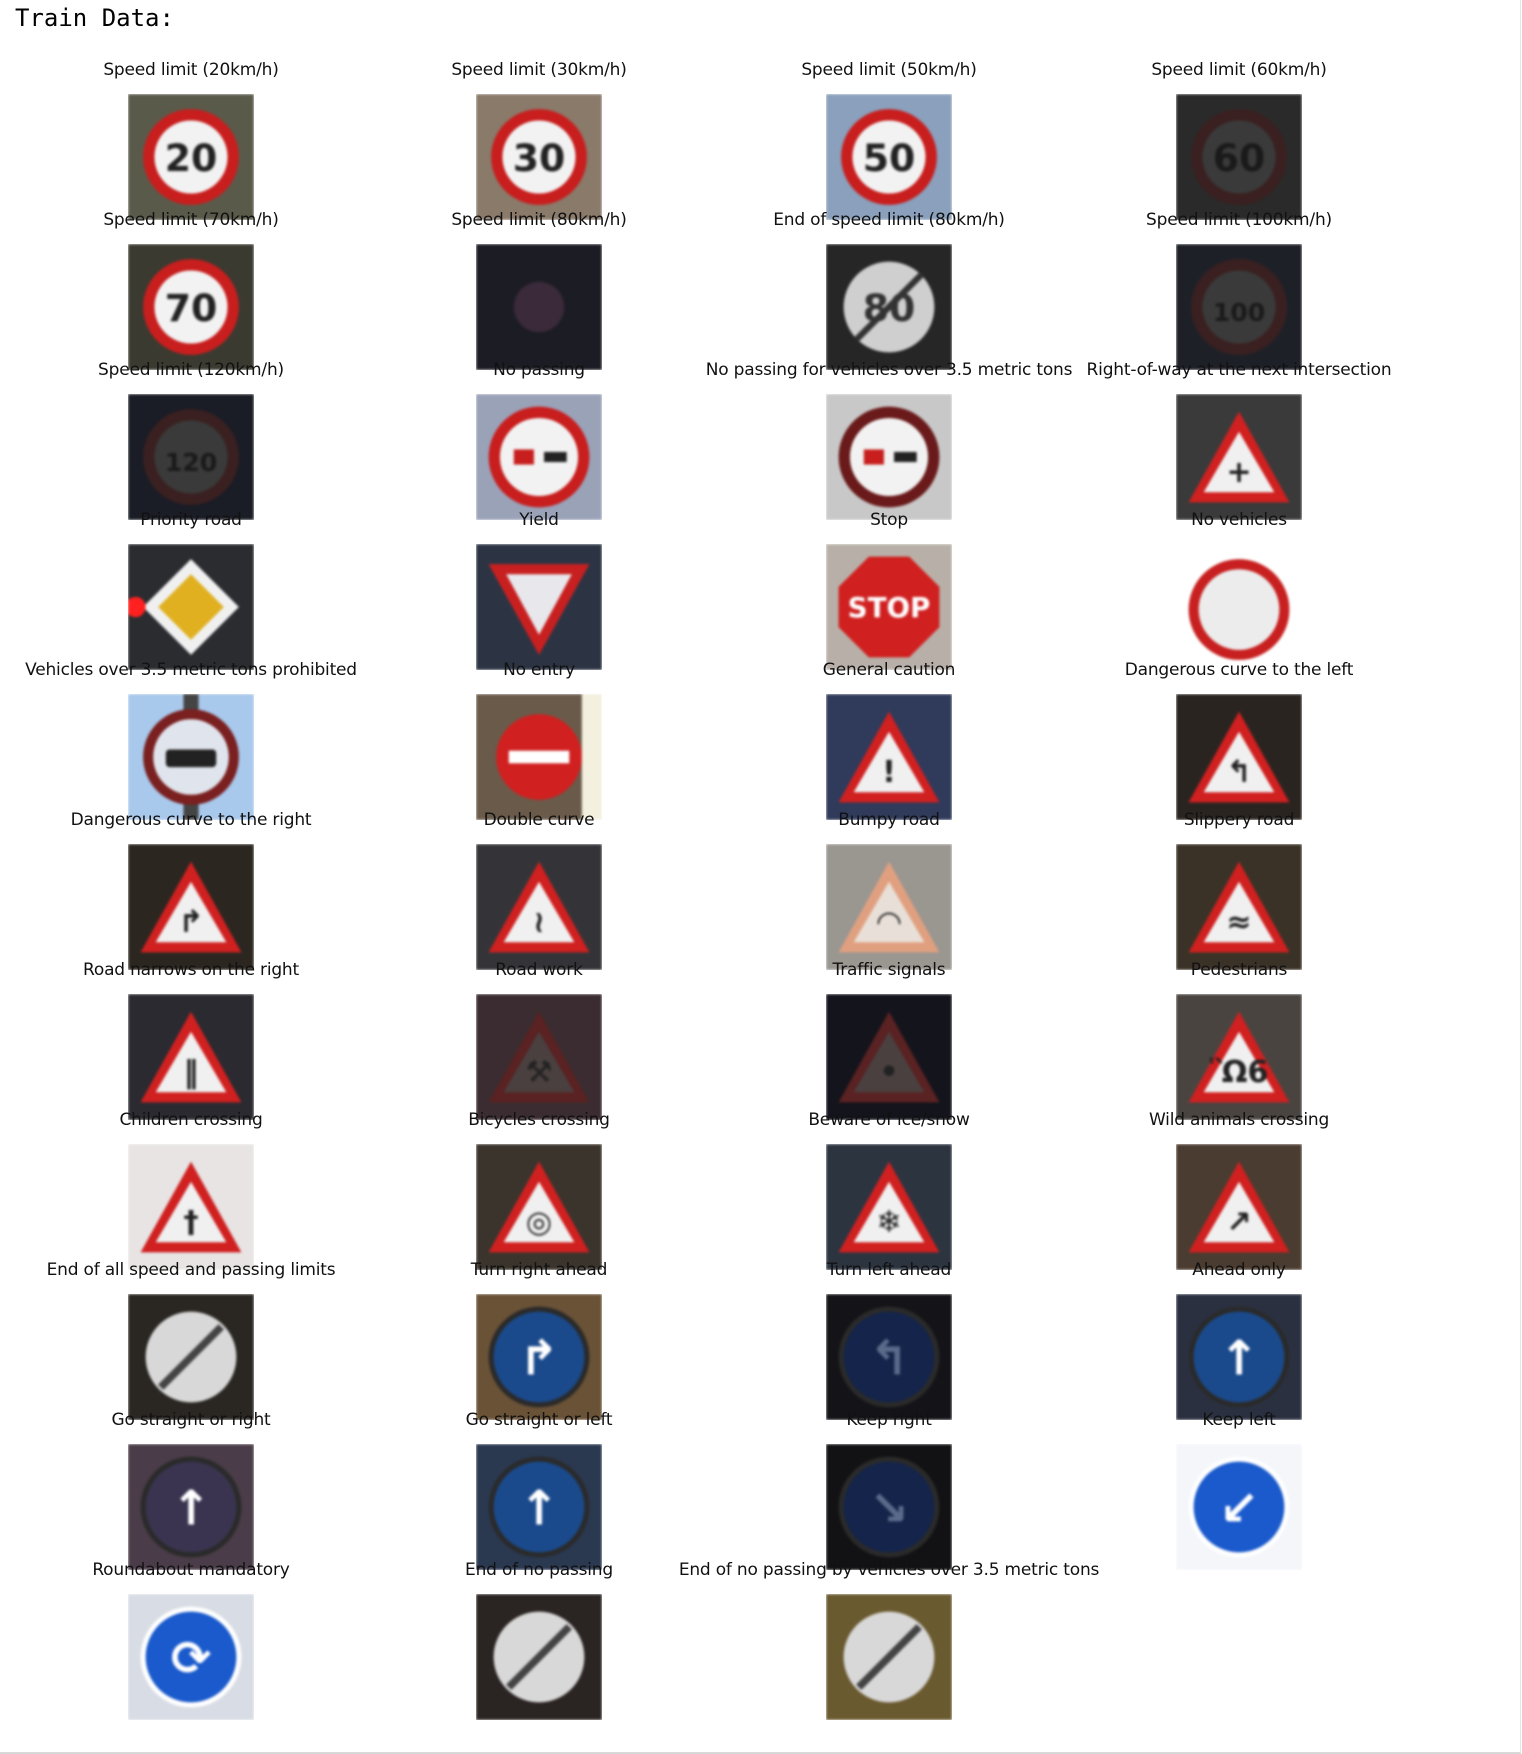 The width and height of the screenshot is (1522, 1754). I want to click on sign-cell: 120 Speed limit (120km/h), so click(191, 440).